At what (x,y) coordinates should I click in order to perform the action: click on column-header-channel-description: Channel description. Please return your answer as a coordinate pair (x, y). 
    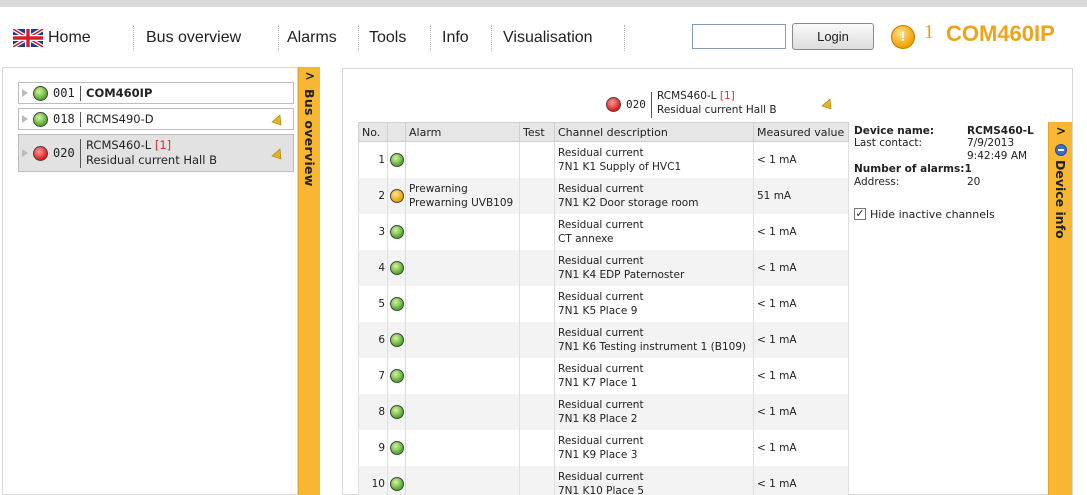
    Looking at the image, I should click on (654, 132).